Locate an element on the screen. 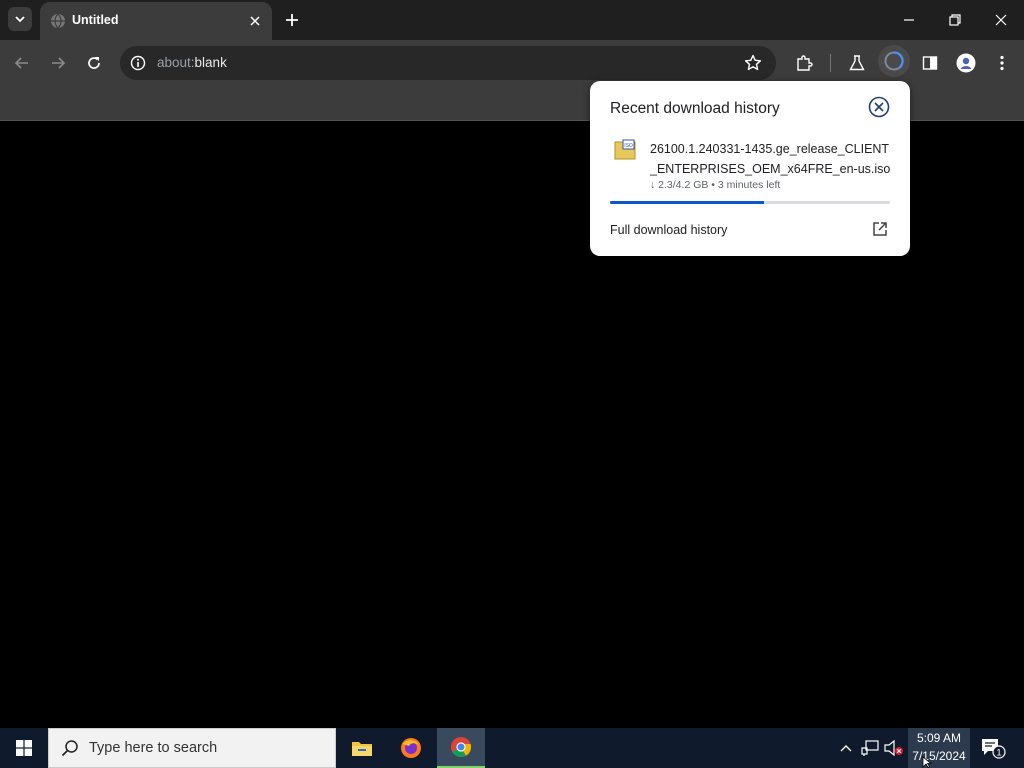 The height and width of the screenshot is (768, 1024). start-button is located at coordinates (24, 748).